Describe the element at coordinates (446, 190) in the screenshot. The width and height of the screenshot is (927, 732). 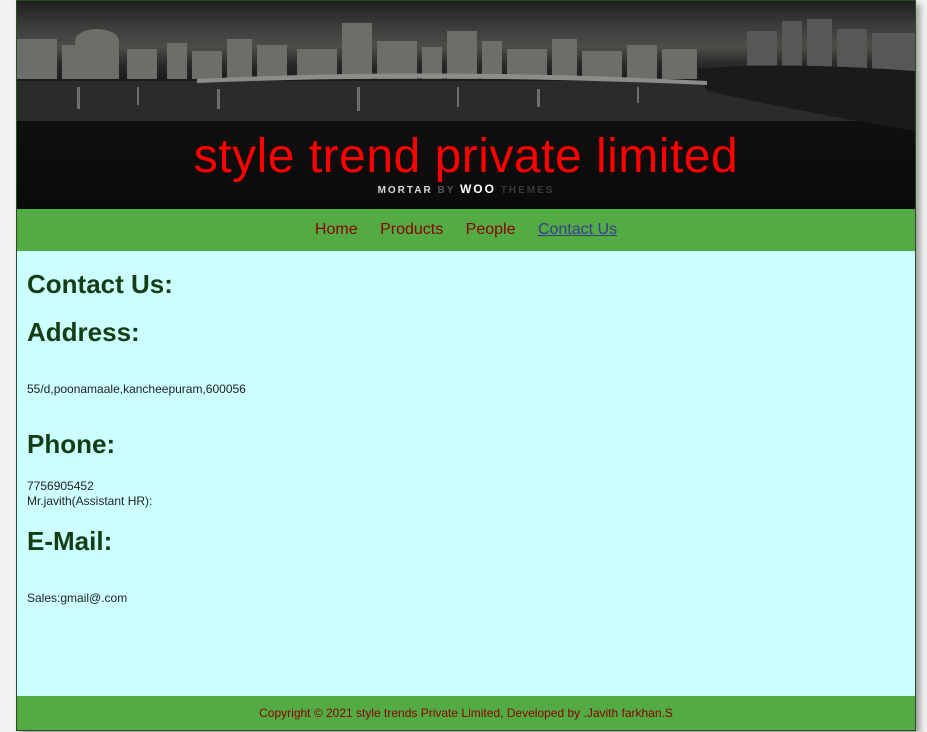
I see `credit-by: BY` at that location.